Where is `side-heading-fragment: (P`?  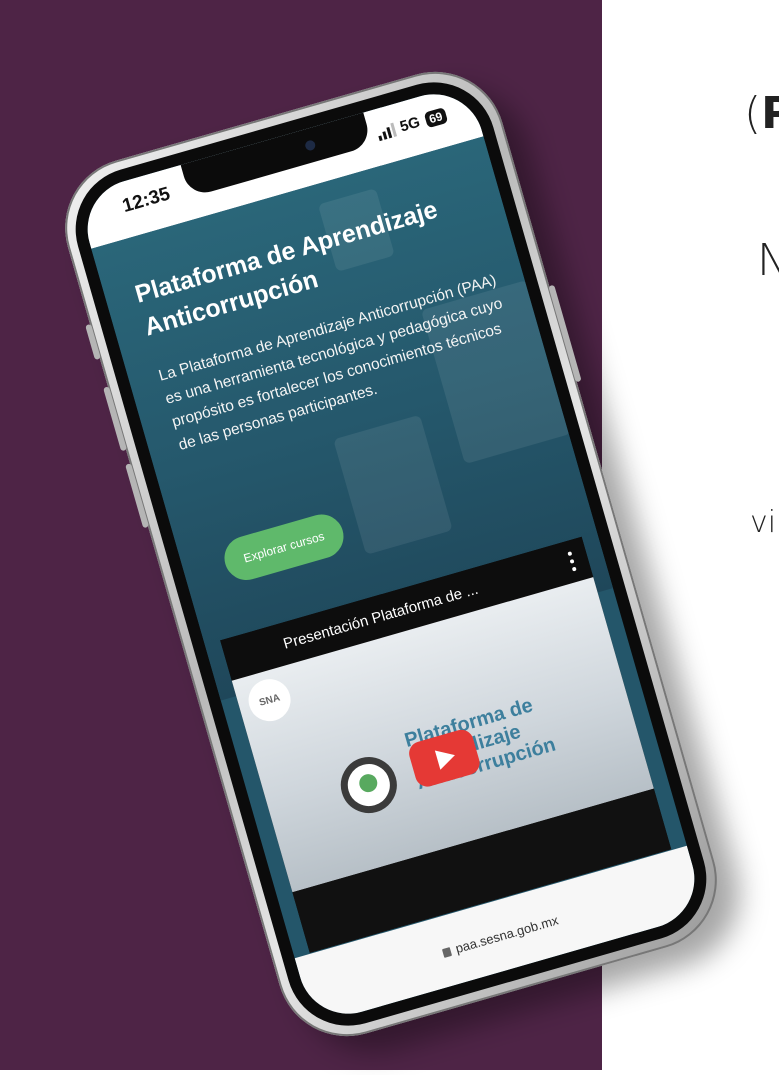
side-heading-fragment: (P is located at coordinates (761, 113).